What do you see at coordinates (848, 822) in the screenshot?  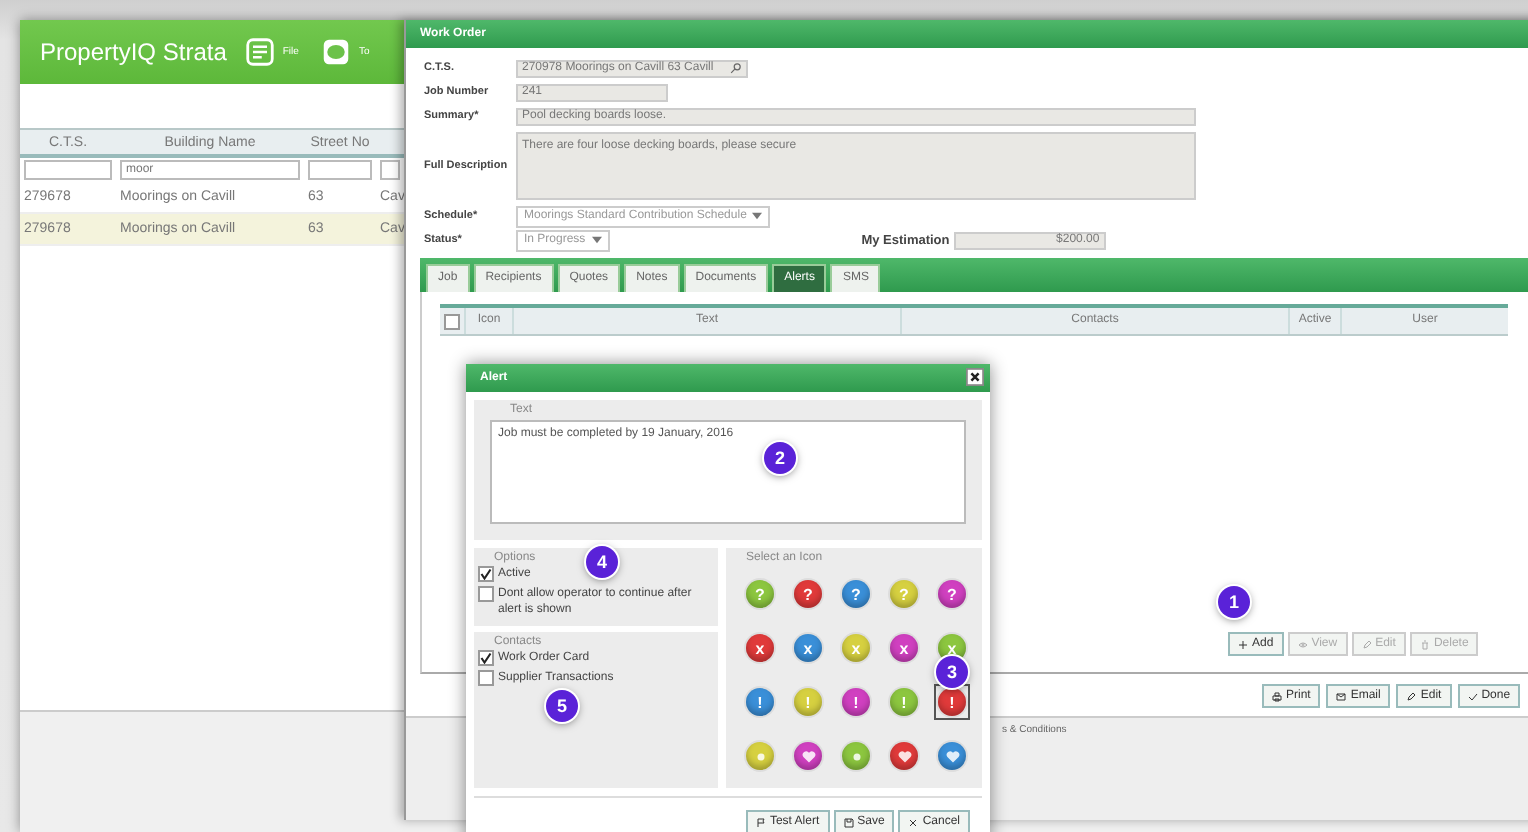 I see `save-icon` at bounding box center [848, 822].